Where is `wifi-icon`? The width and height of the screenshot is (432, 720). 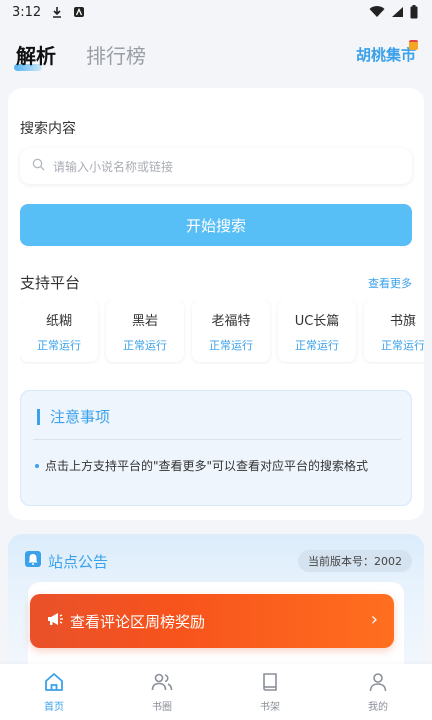 wifi-icon is located at coordinates (377, 12).